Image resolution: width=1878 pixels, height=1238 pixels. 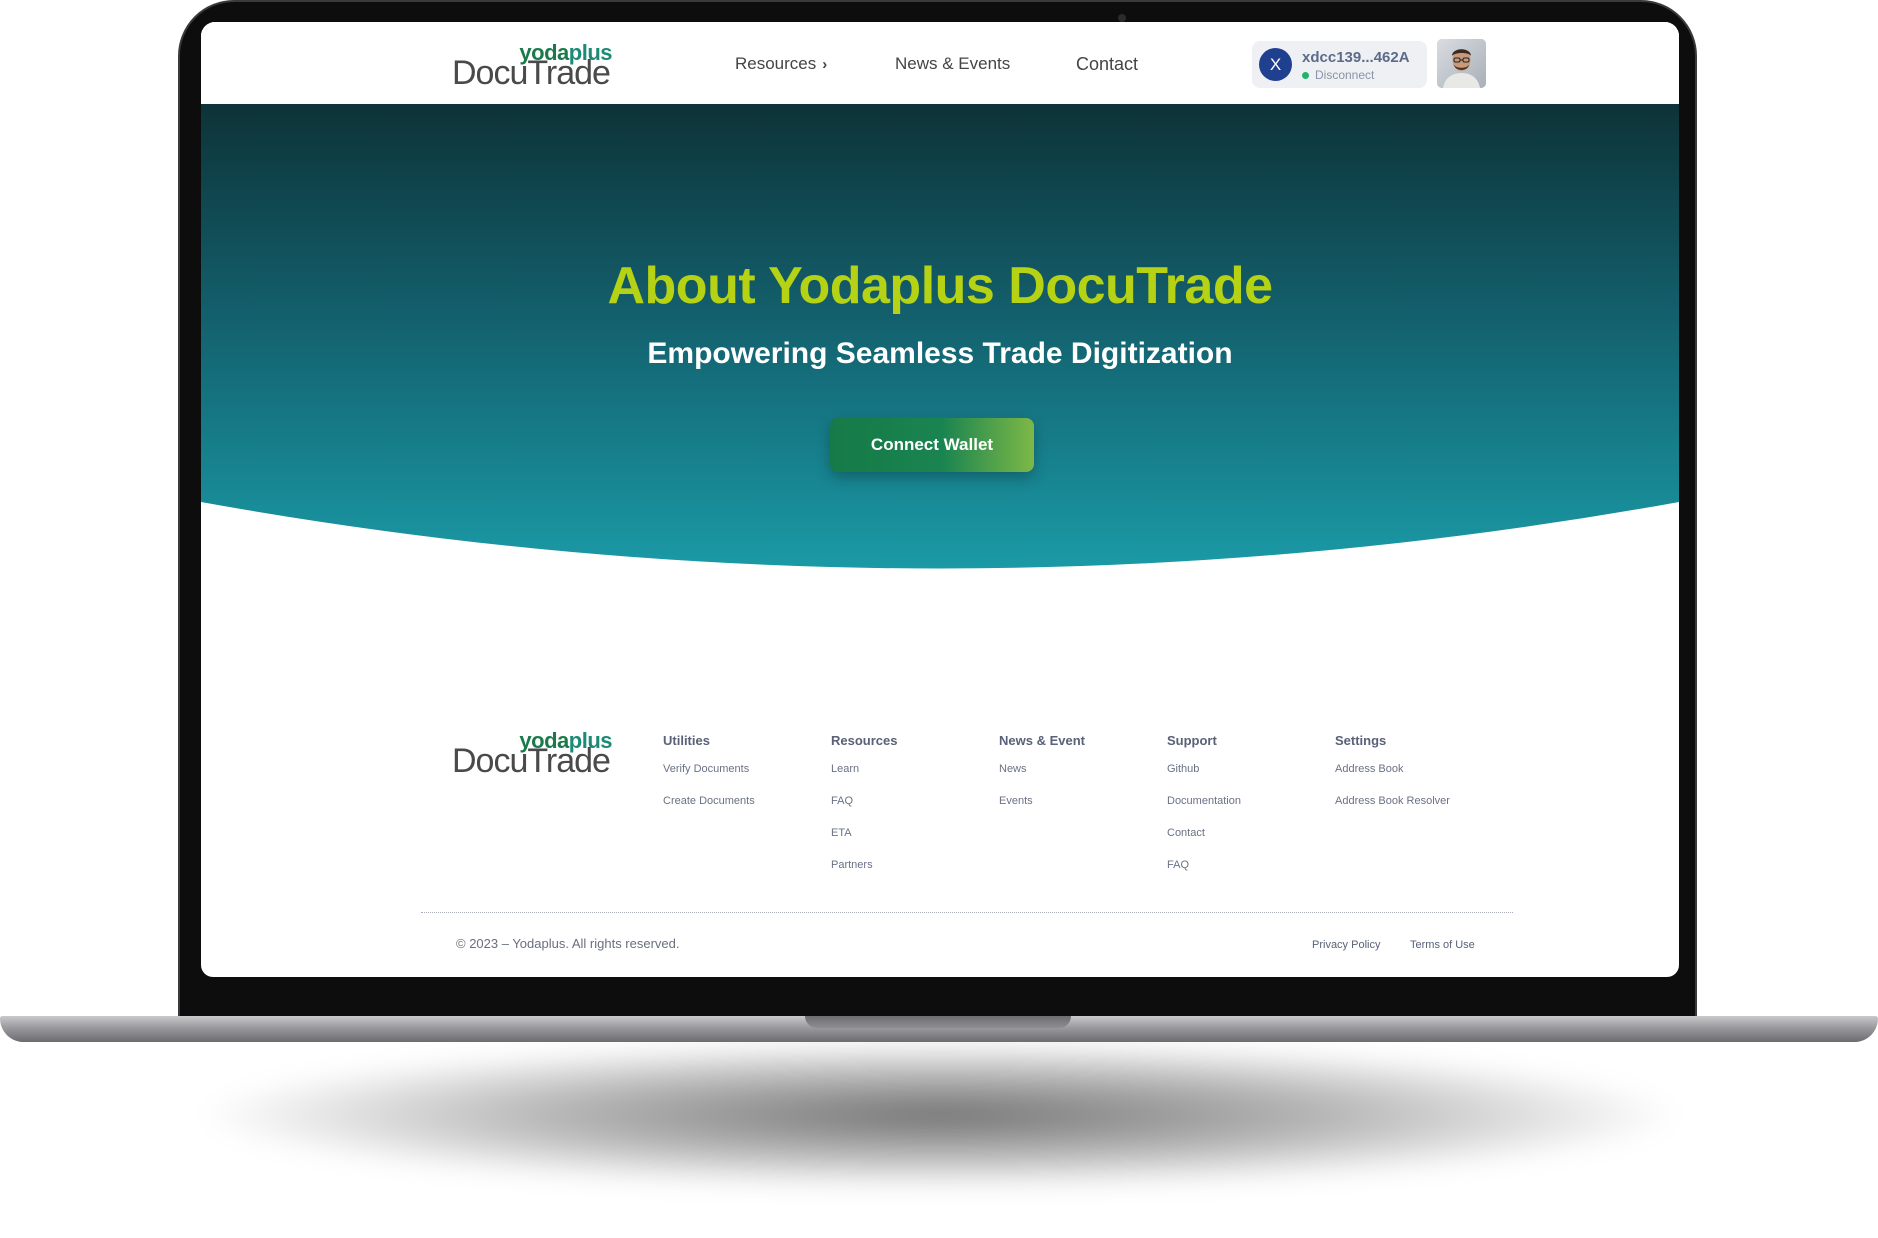 What do you see at coordinates (1361, 740) in the screenshot?
I see `footer-column-heading: Settings` at bounding box center [1361, 740].